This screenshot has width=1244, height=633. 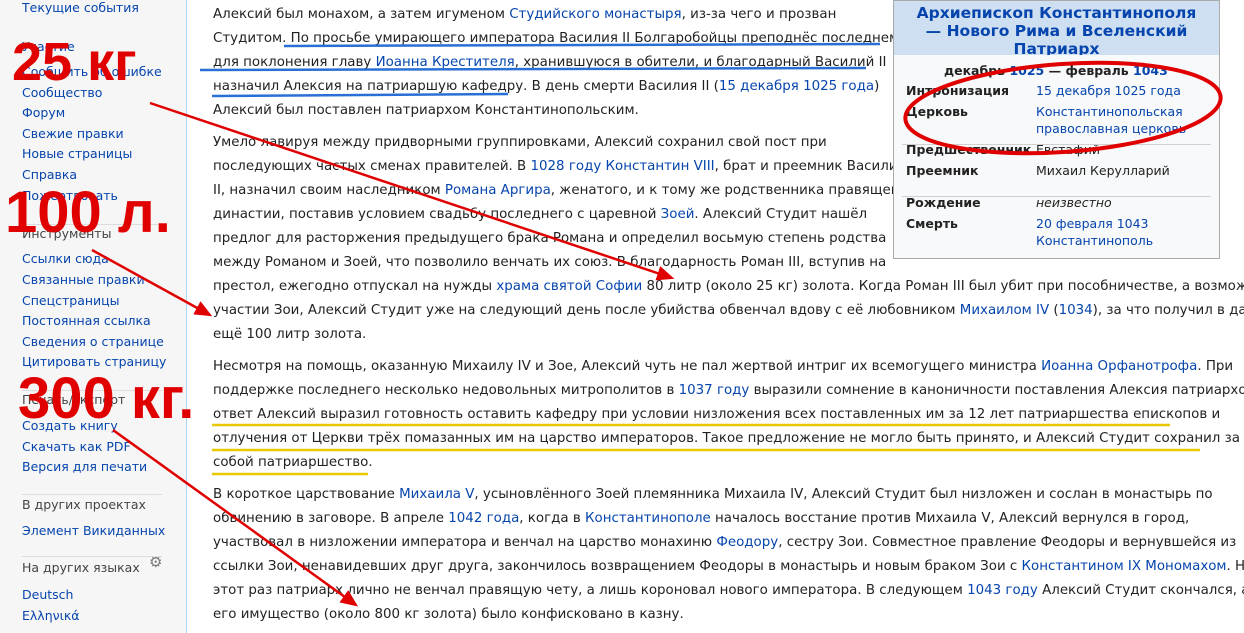 I want to click on red-label: 100 л., so click(x=88, y=212).